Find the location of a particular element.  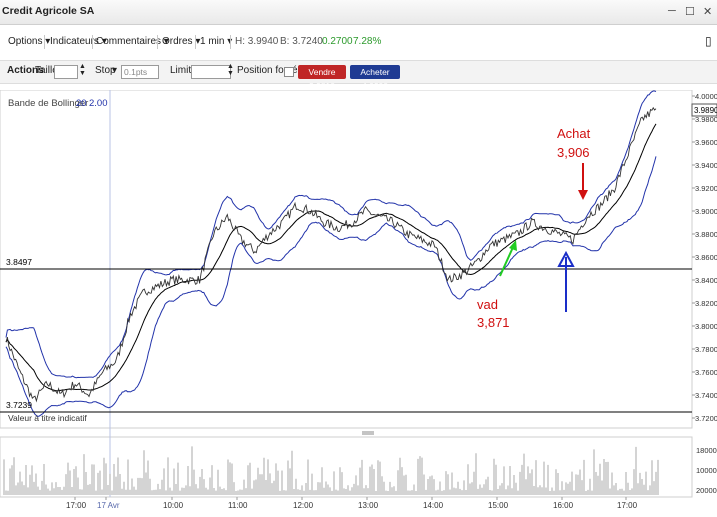

price-tick-label: 3.8000 is located at coordinates (706, 326).